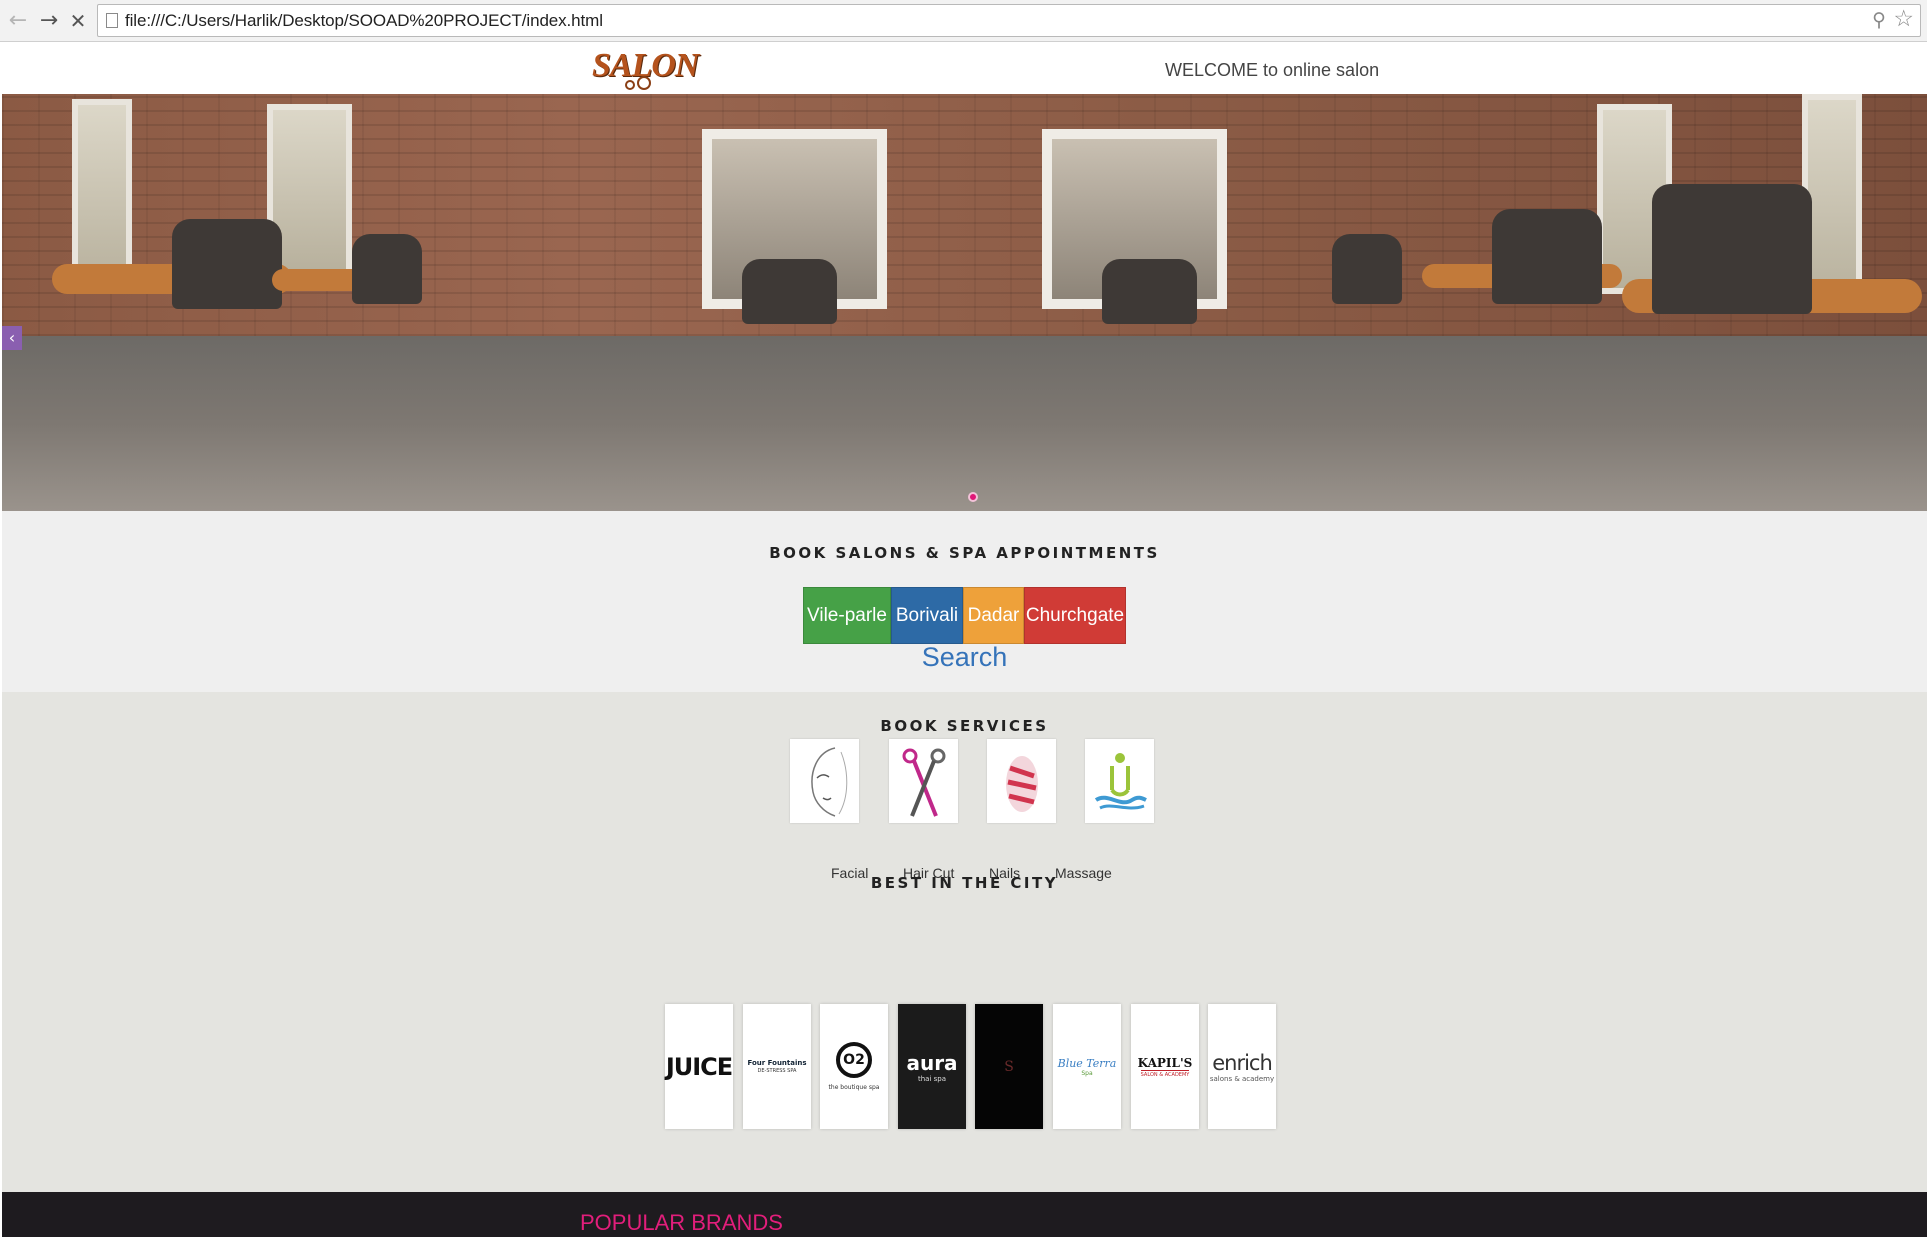  What do you see at coordinates (964, 553) in the screenshot?
I see `section-title-book: BOOK SALONS & SPA APPOINTMENTS` at bounding box center [964, 553].